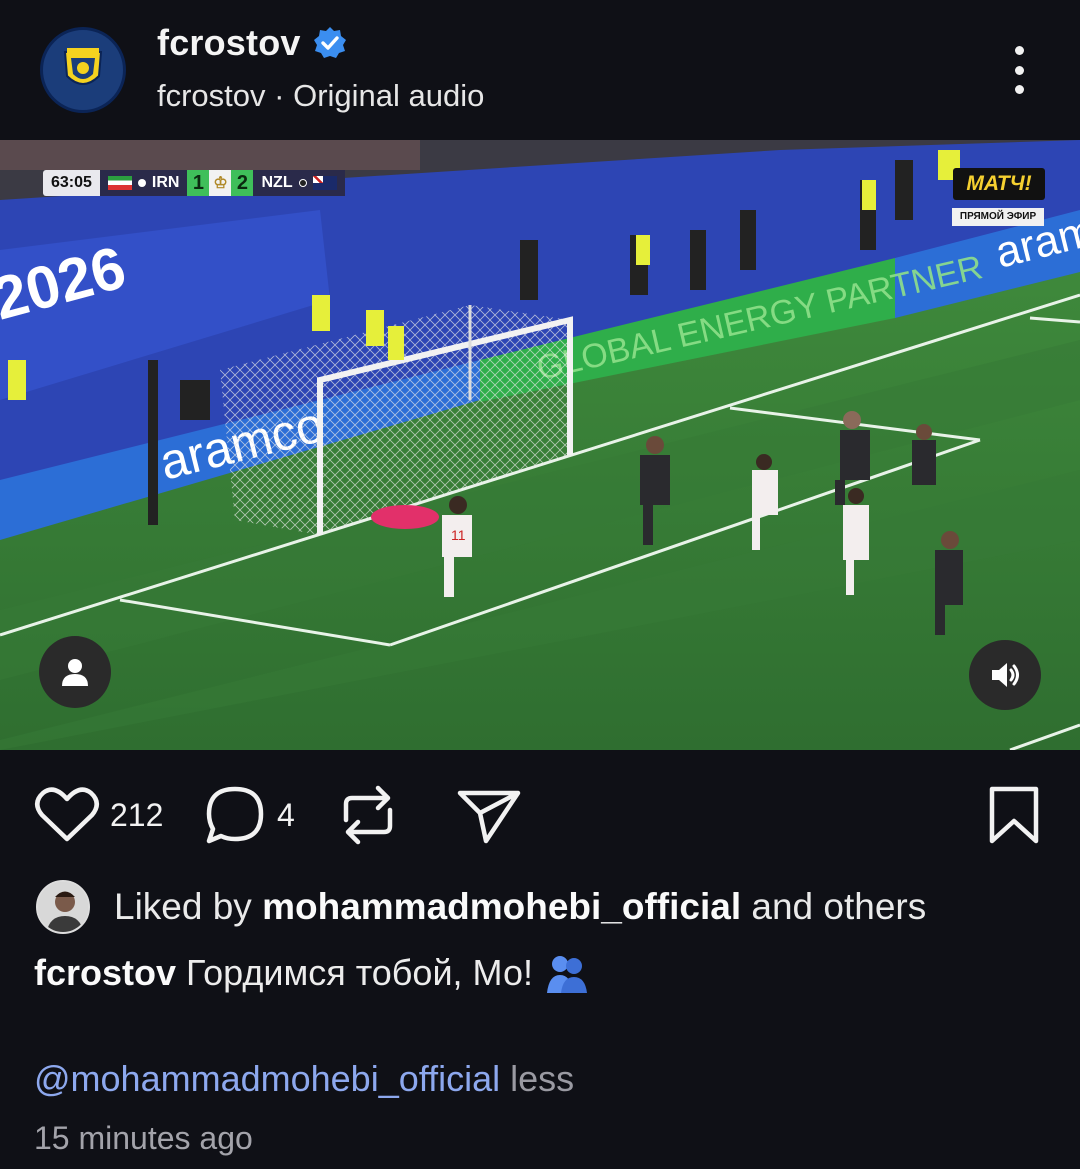  What do you see at coordinates (542, 1078) in the screenshot?
I see `less-button: less` at bounding box center [542, 1078].